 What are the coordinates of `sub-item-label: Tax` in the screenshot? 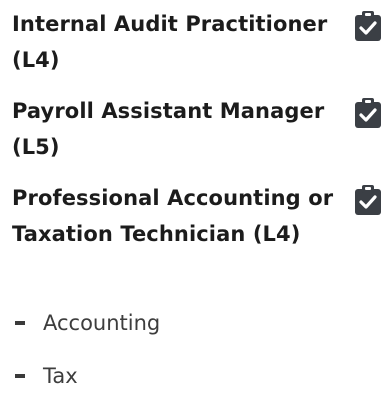 It's located at (60, 376).